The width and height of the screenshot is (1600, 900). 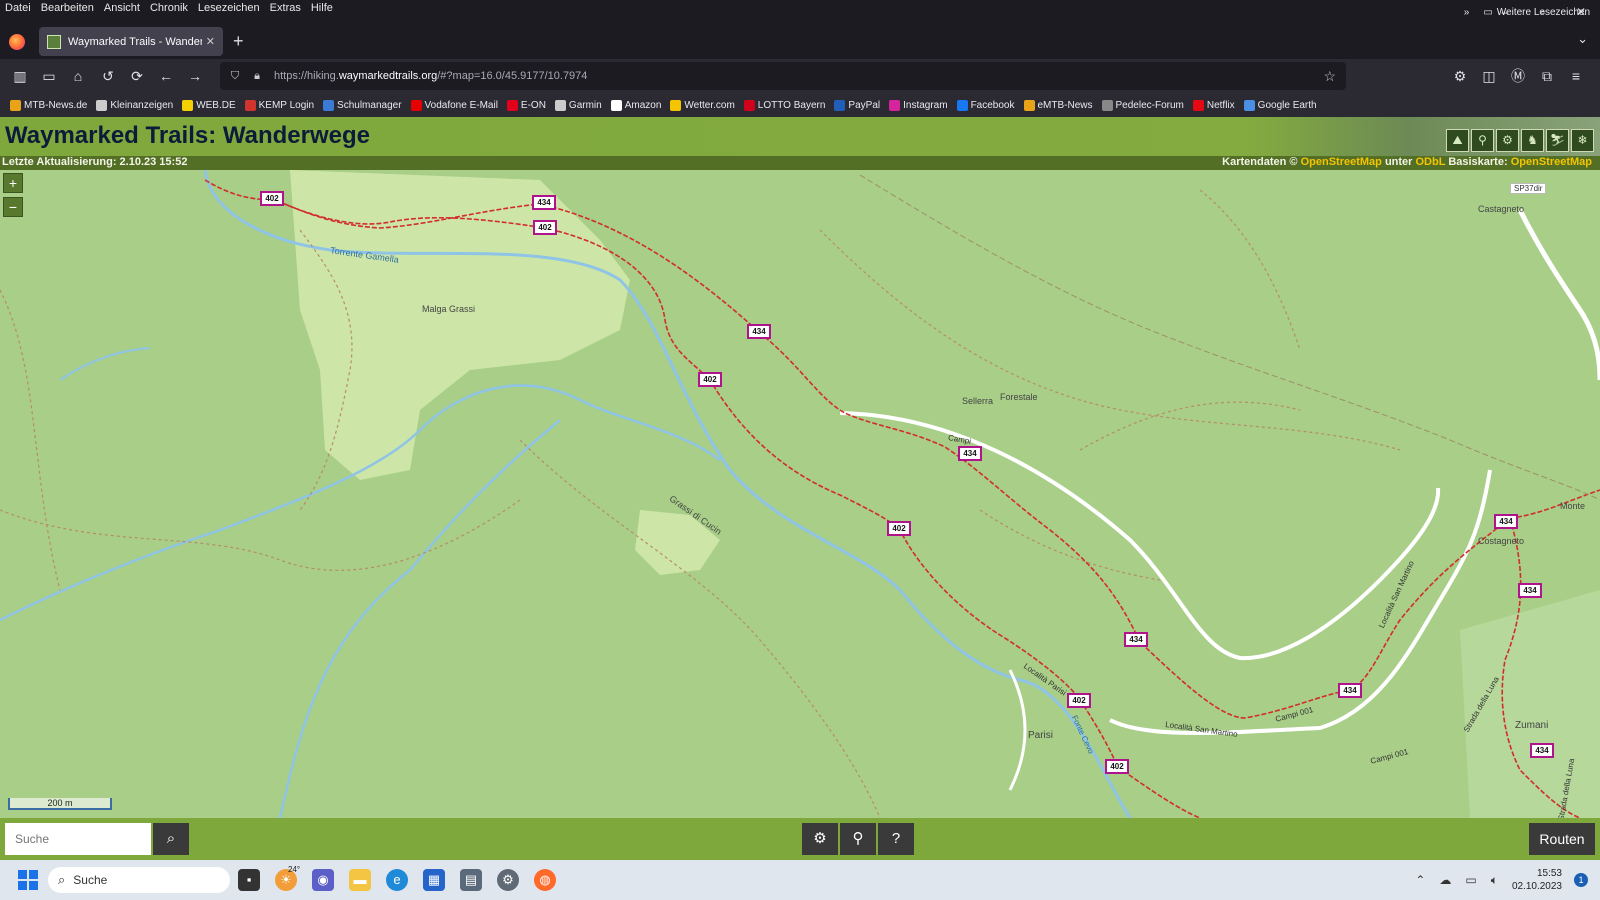 What do you see at coordinates (229, 8) in the screenshot?
I see `menu-bookmarks: Lesezeichen` at bounding box center [229, 8].